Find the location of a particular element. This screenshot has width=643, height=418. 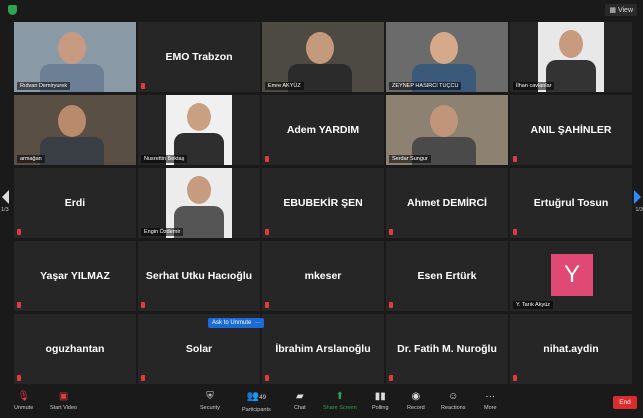

participant-tile: Emre AKYÜZ is located at coordinates (323, 57).